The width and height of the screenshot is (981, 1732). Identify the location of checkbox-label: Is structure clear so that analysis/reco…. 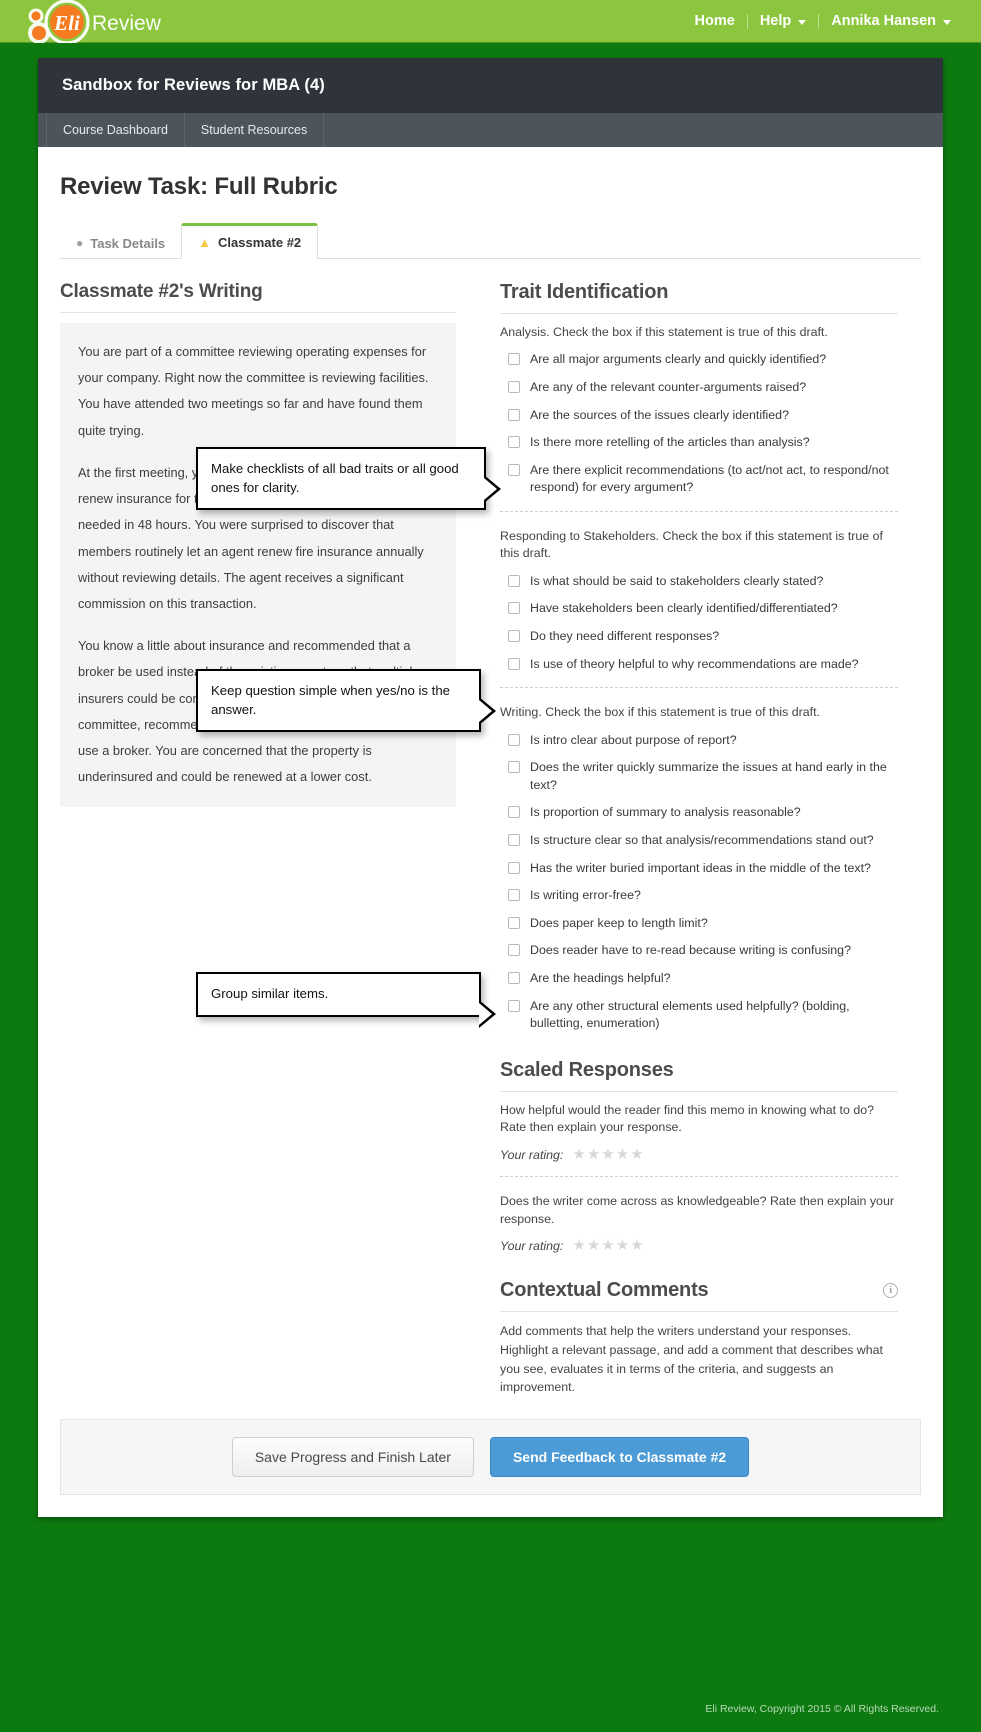
(702, 839).